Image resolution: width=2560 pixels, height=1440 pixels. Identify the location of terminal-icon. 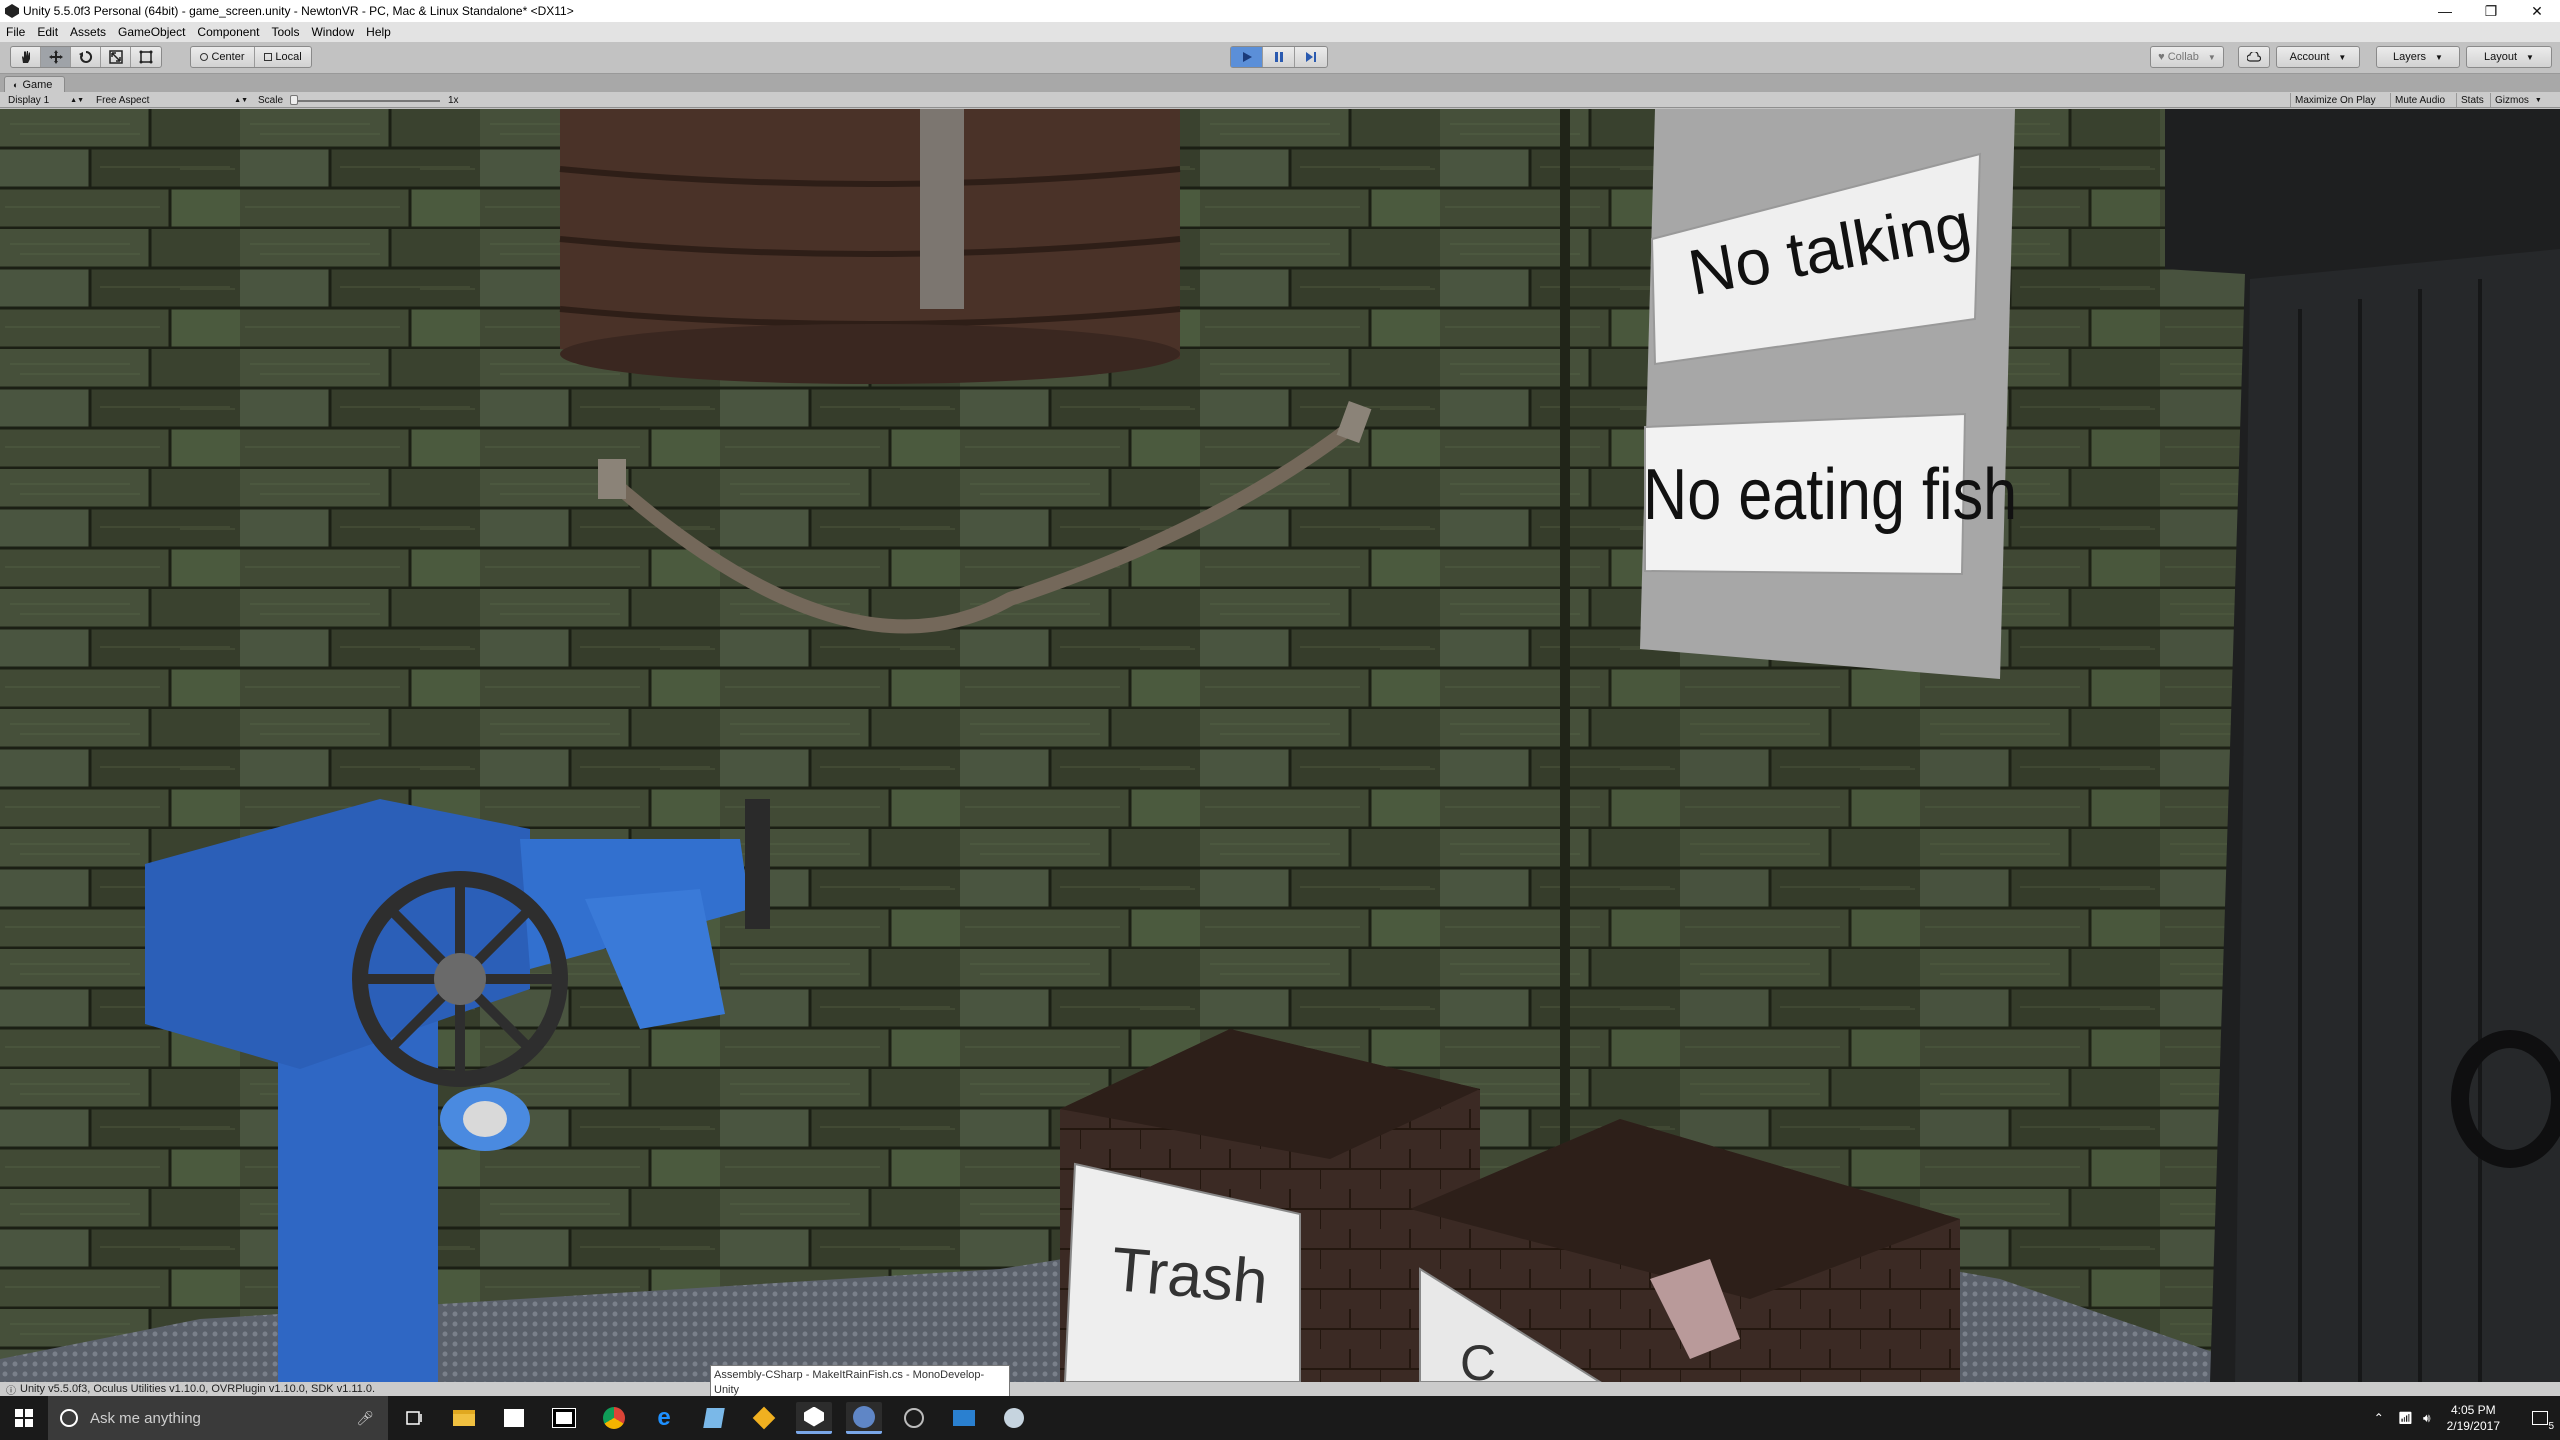
(564, 1418).